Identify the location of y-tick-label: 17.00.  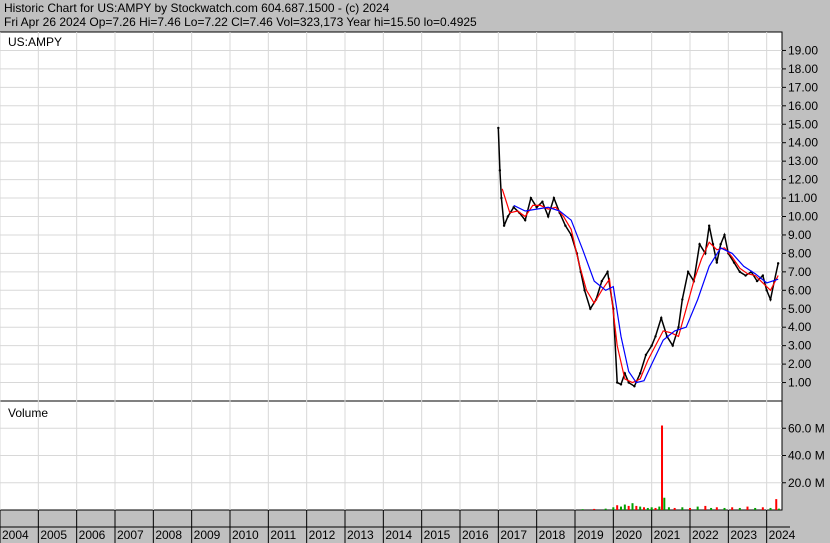
(803, 87).